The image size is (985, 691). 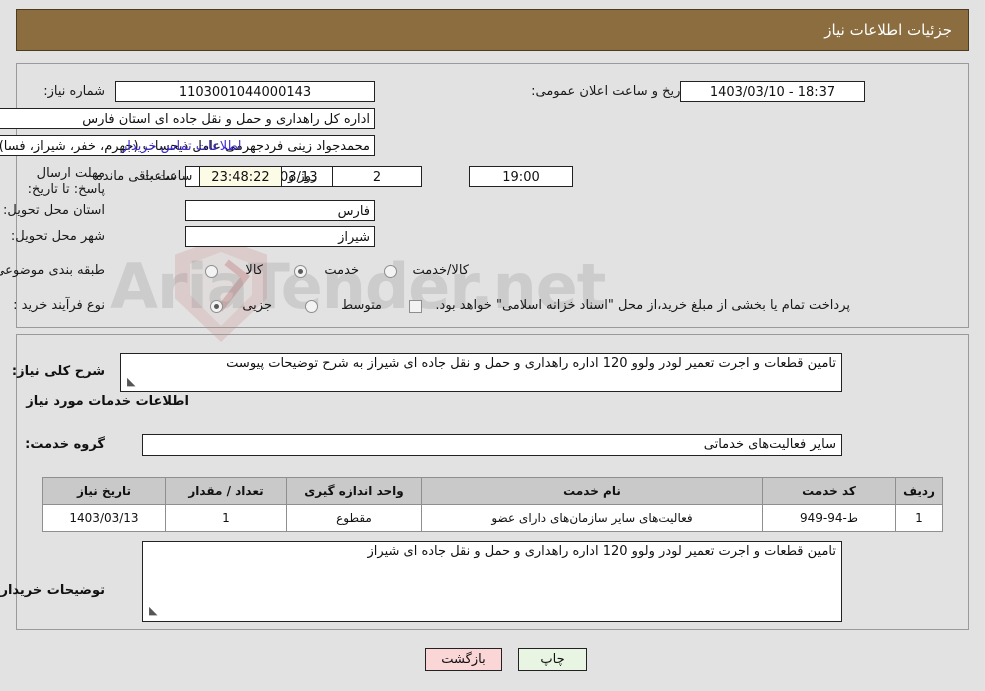 What do you see at coordinates (919, 518) in the screenshot?
I see `cell-row-no: 1` at bounding box center [919, 518].